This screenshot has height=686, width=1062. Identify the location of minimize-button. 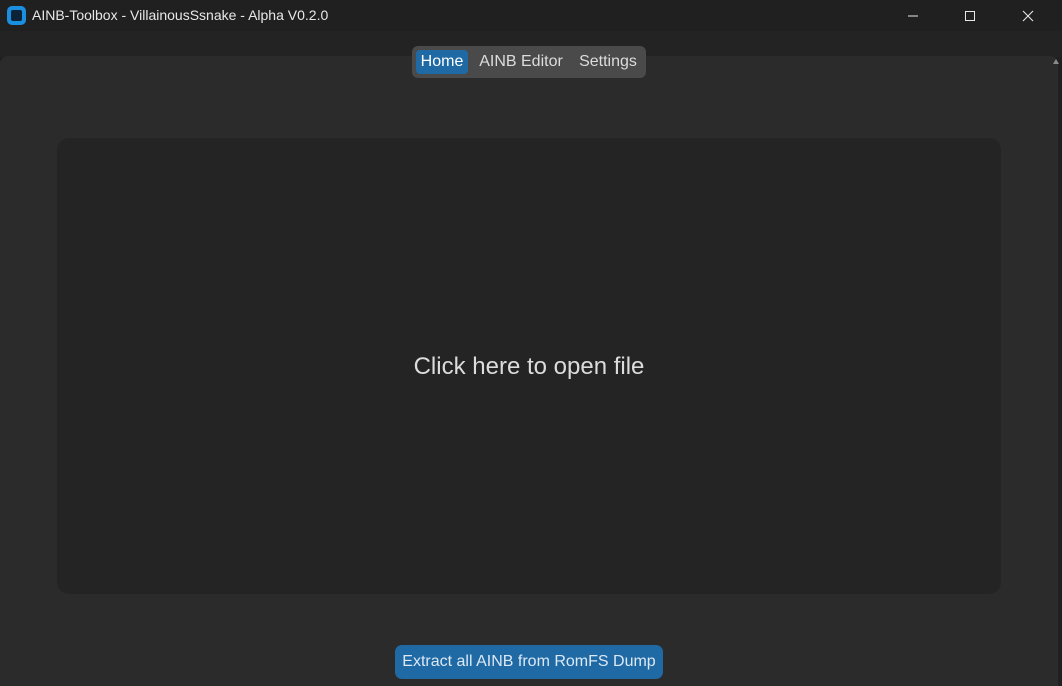
(913, 15).